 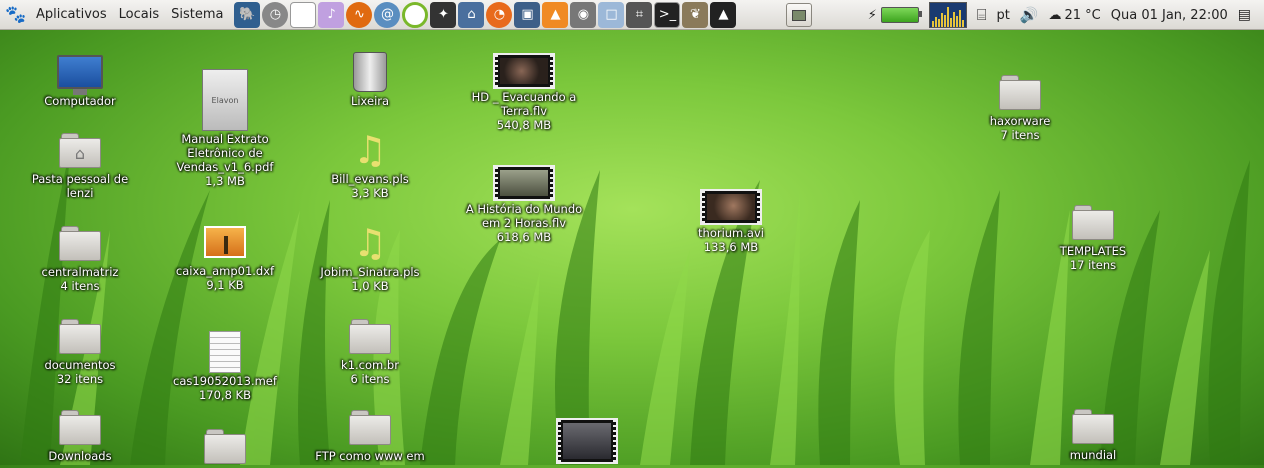 I want to click on menu-sistema: Sistema, so click(x=197, y=15).